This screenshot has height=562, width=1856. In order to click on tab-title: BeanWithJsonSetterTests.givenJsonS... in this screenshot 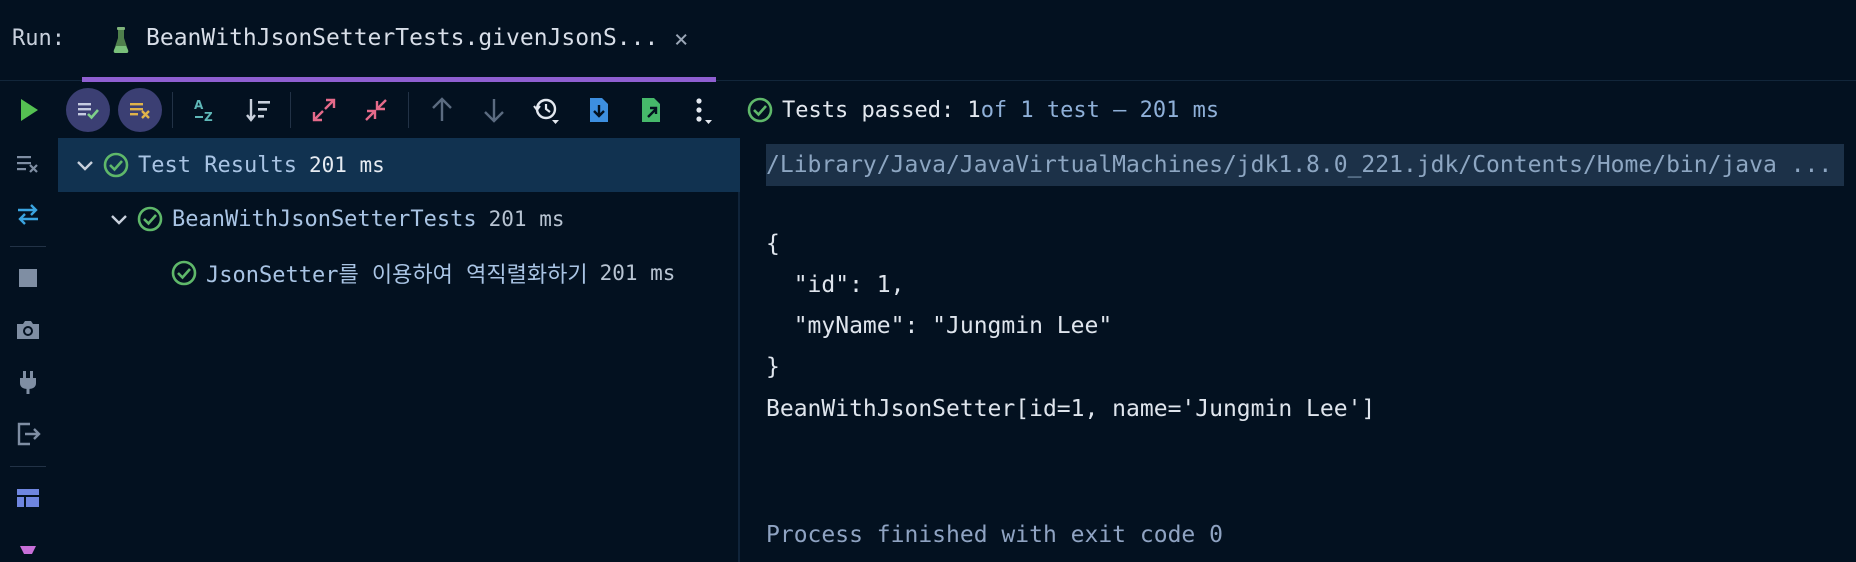, I will do `click(402, 38)`.